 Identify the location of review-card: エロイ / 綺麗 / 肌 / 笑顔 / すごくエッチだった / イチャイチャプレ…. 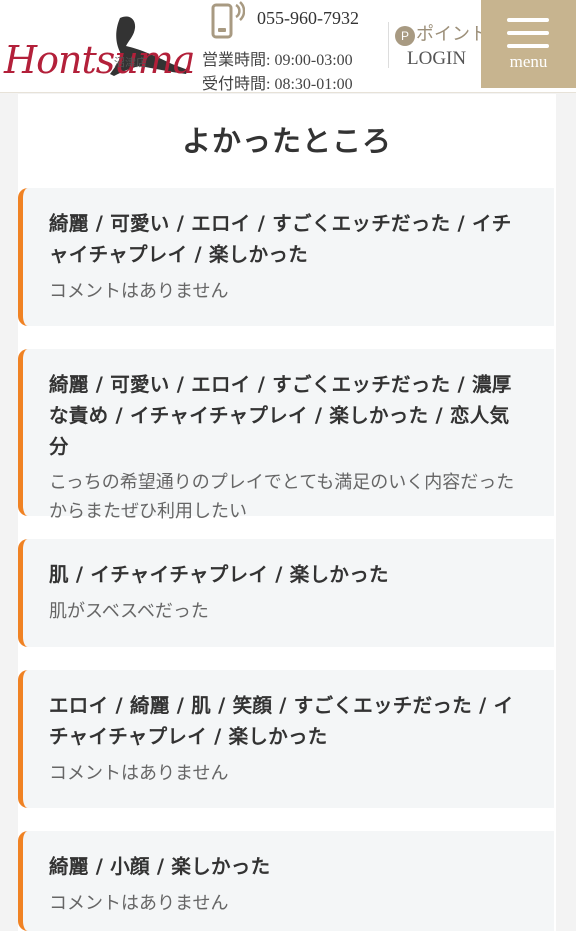
(286, 739).